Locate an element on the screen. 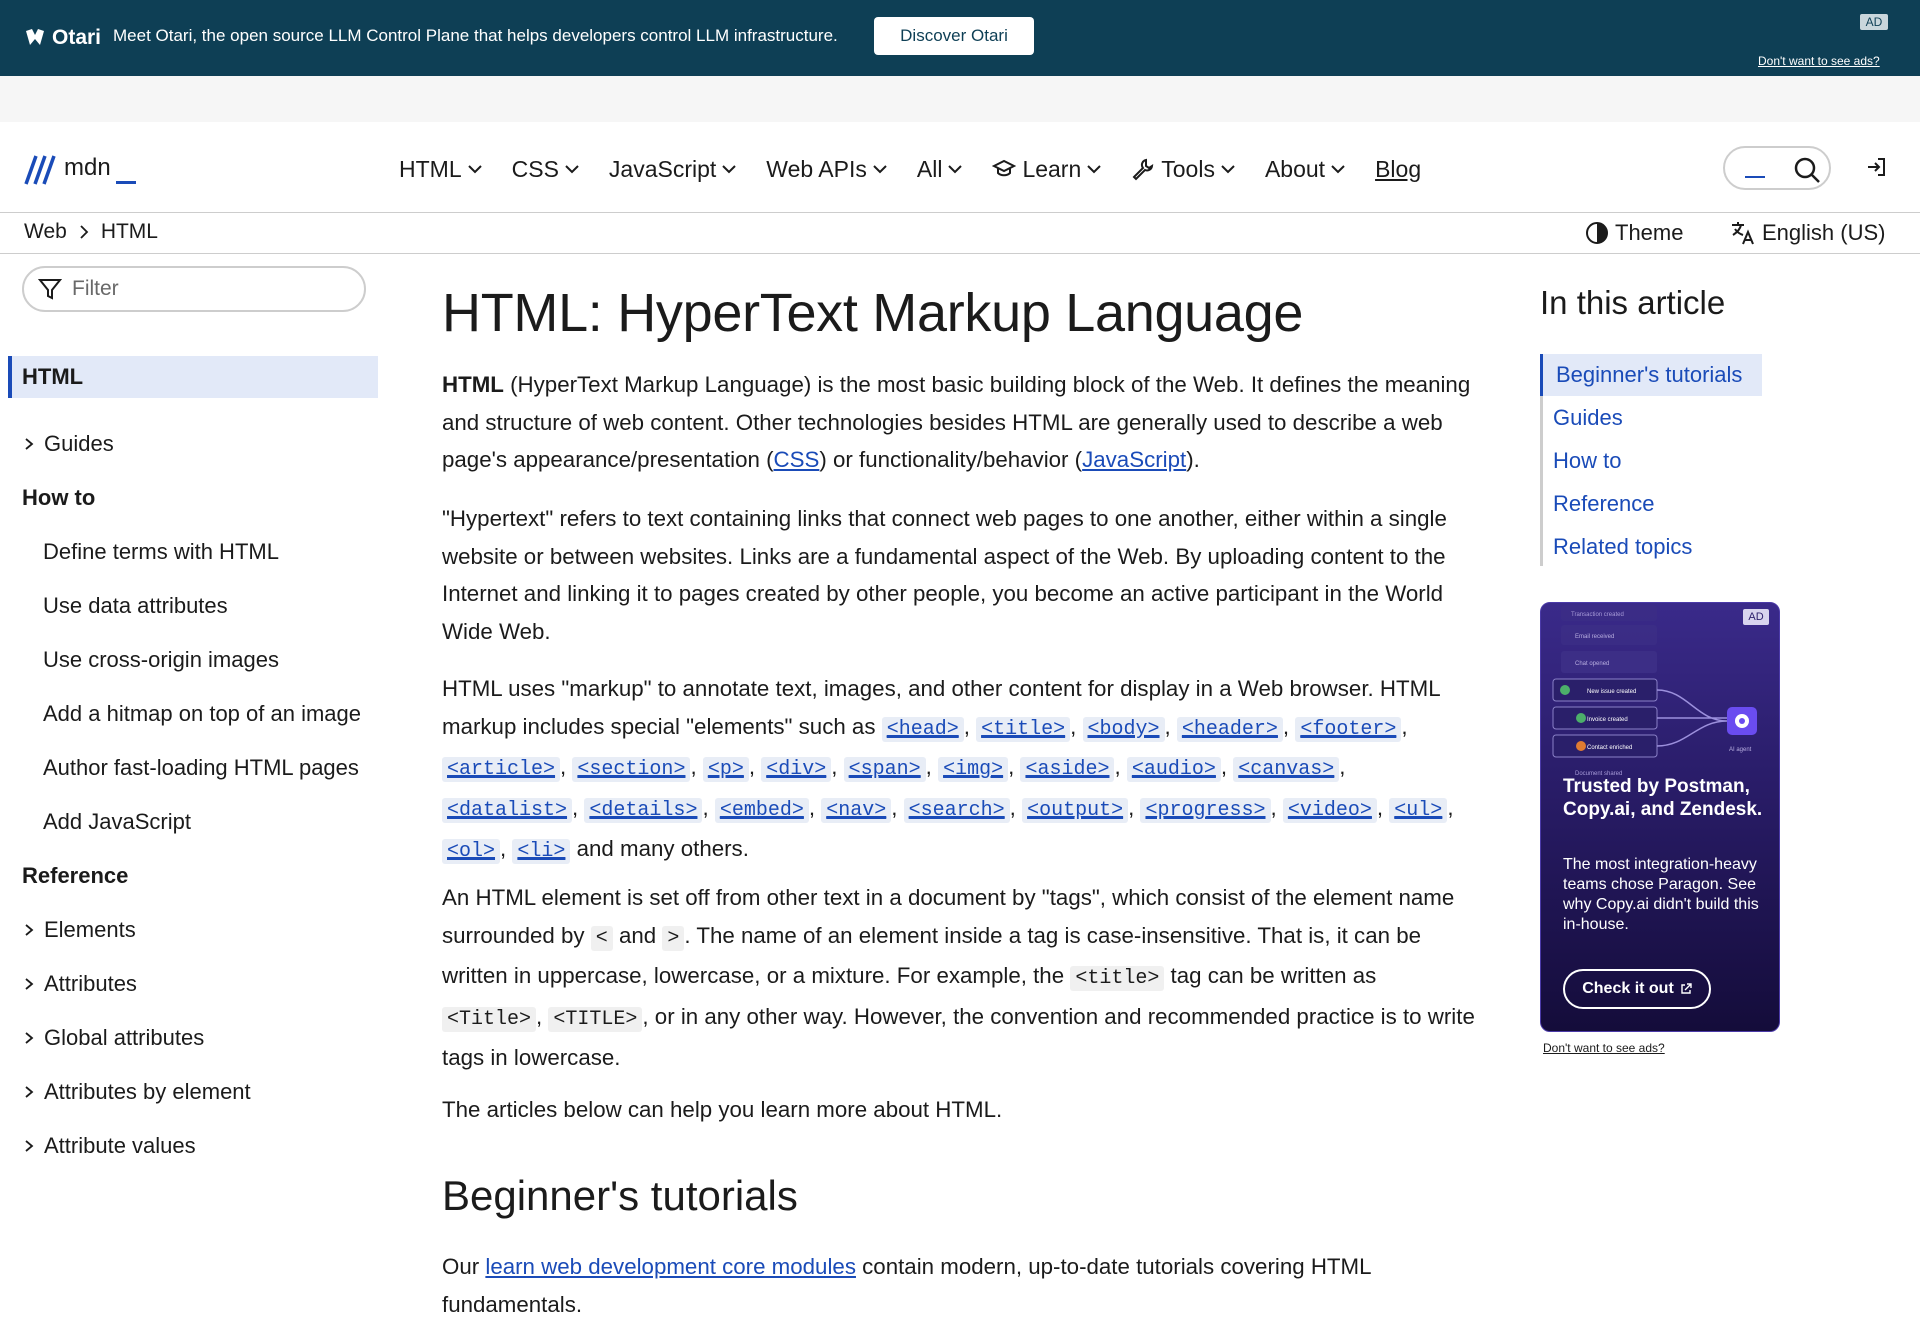 The image size is (1920, 1333). element-link: <ul> is located at coordinates (1418, 809).